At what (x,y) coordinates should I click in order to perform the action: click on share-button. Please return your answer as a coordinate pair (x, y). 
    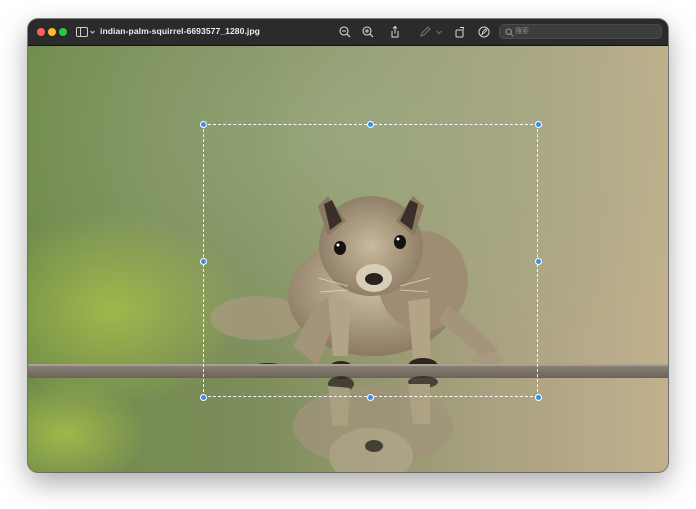
    Looking at the image, I should click on (395, 32).